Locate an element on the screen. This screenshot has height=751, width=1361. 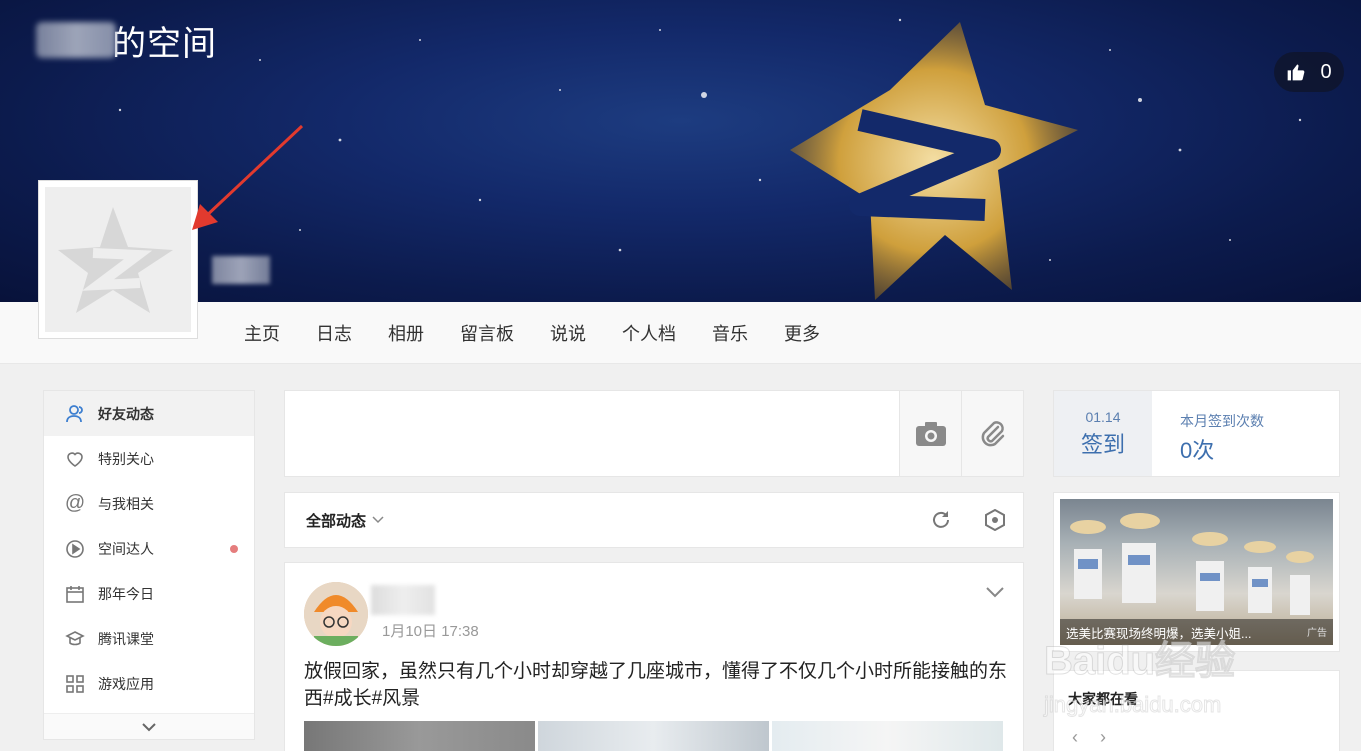
sidebar-item-tencent-class: 腾讯课堂 is located at coordinates (149, 638).